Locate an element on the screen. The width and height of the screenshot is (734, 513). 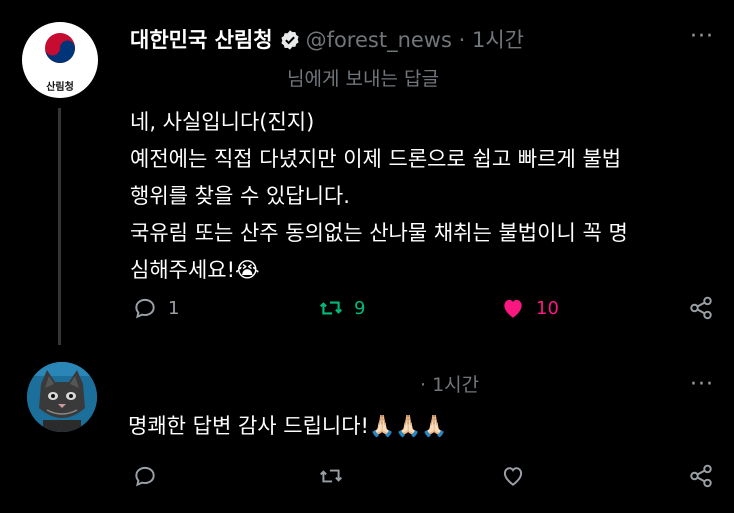
tweet-line: 네, 사실입니다(진지) is located at coordinates (222, 122).